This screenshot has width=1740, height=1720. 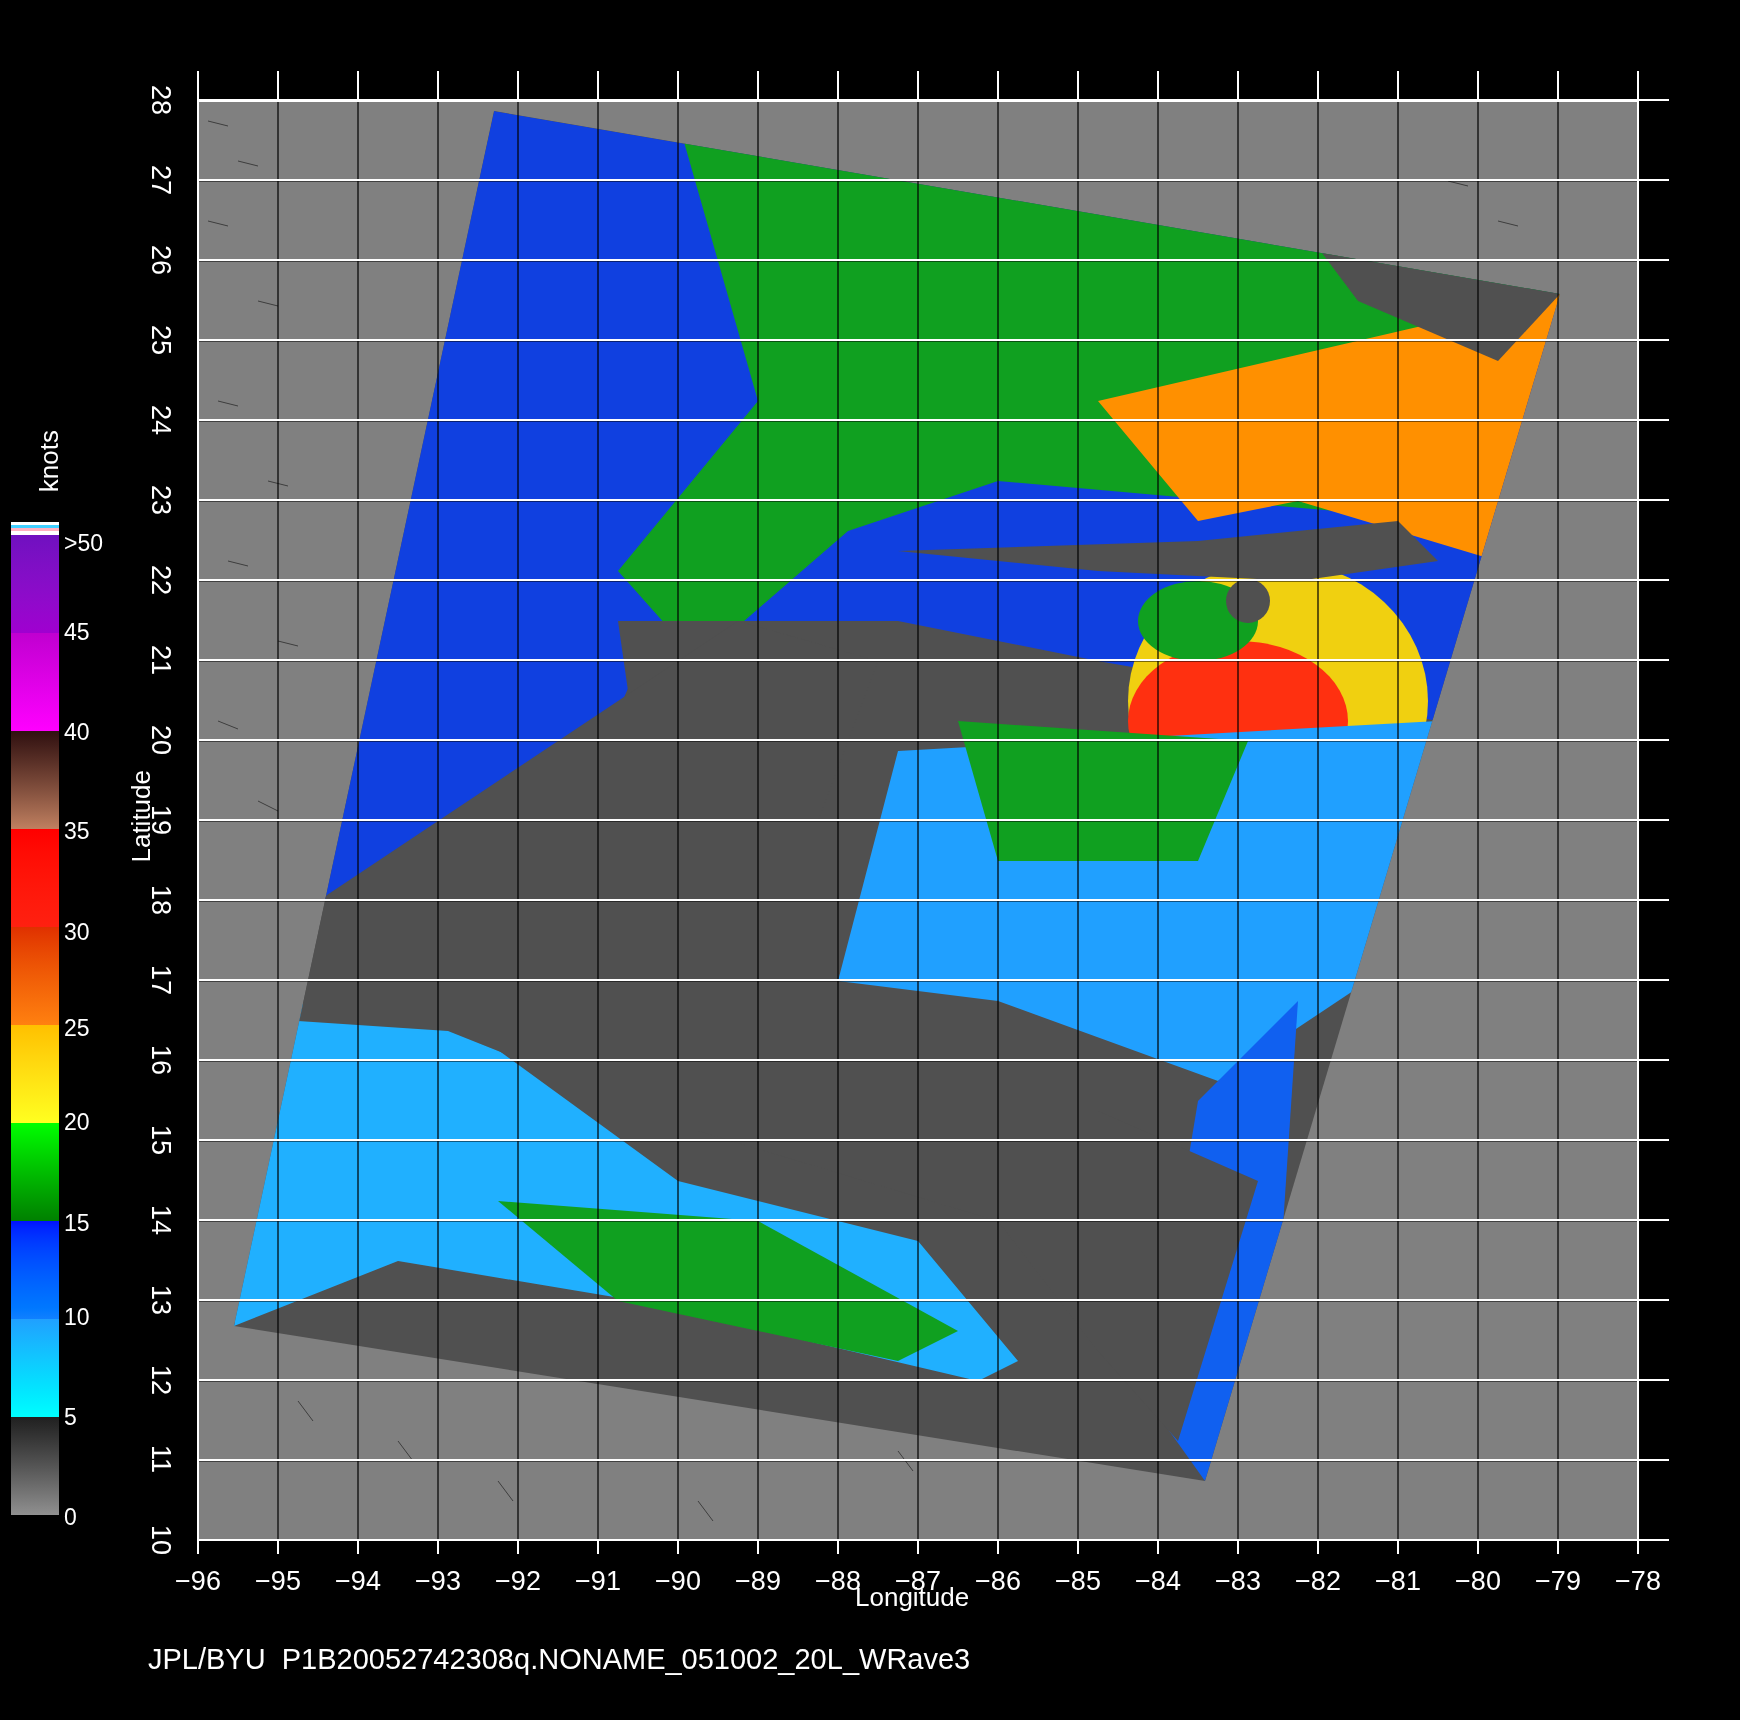 What do you see at coordinates (160, 420) in the screenshot?
I see `y-tick-label: 24` at bounding box center [160, 420].